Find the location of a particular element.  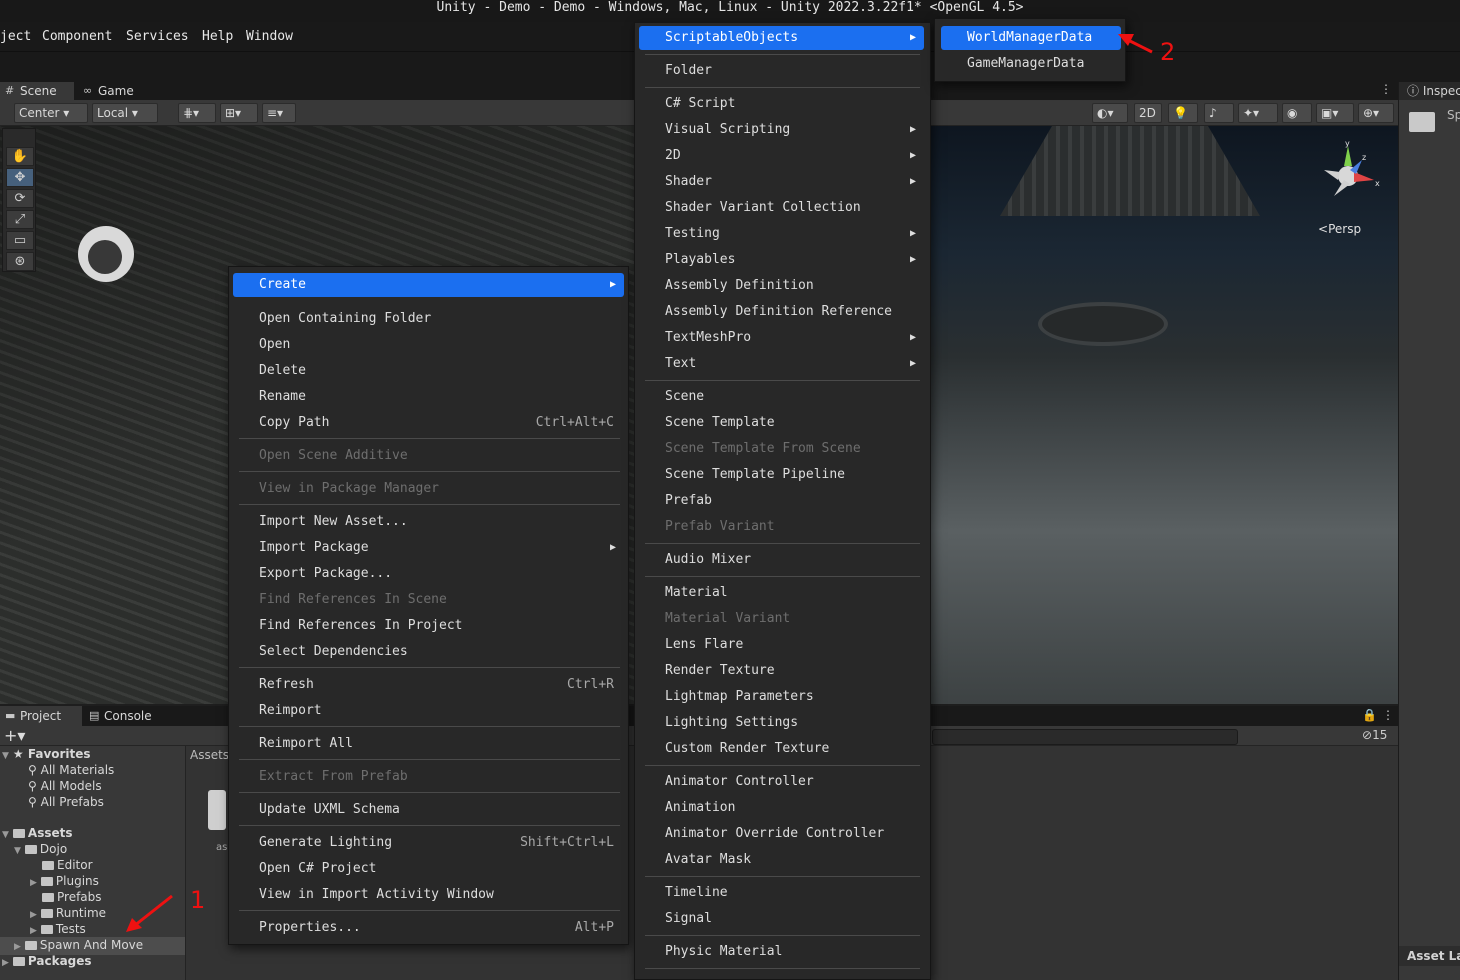

menu-item-text: Text ▶ is located at coordinates (781, 364).